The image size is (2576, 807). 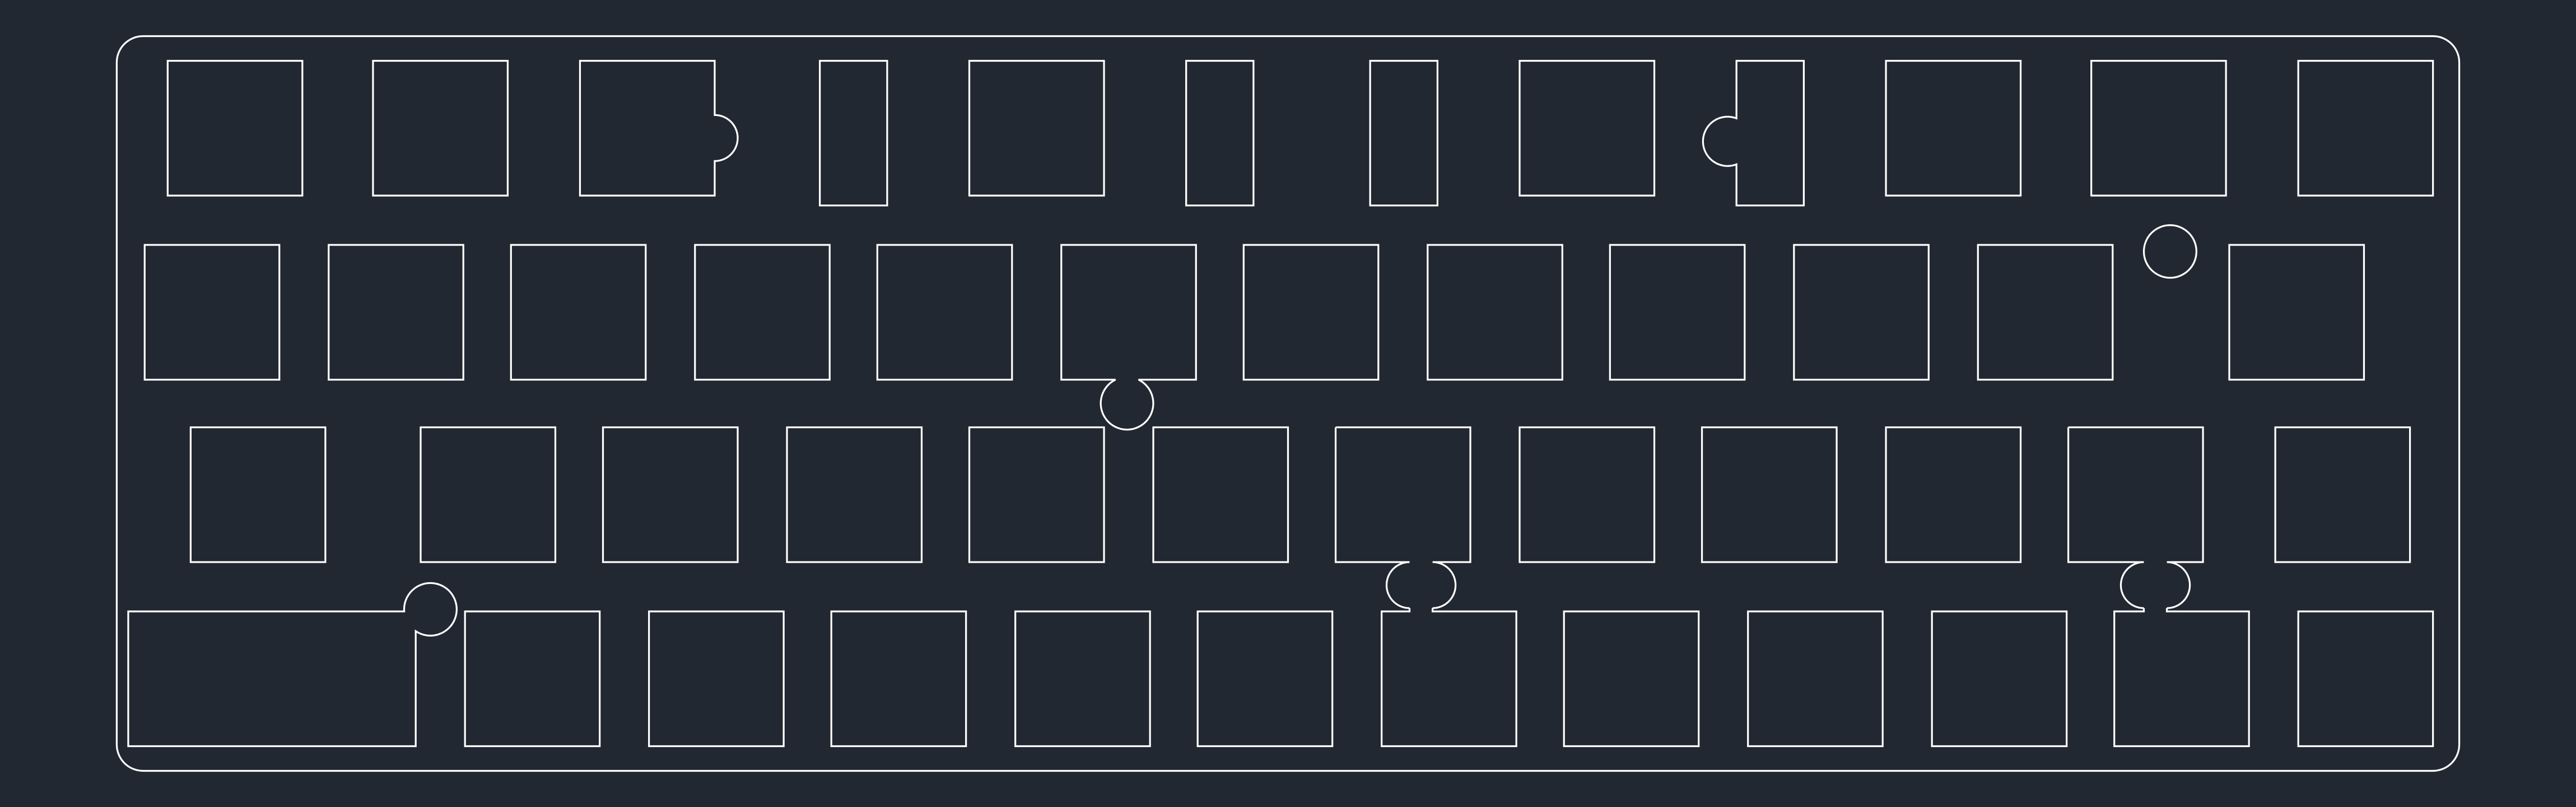 I want to click on switch-cutout-with-notch, so click(x=659, y=128).